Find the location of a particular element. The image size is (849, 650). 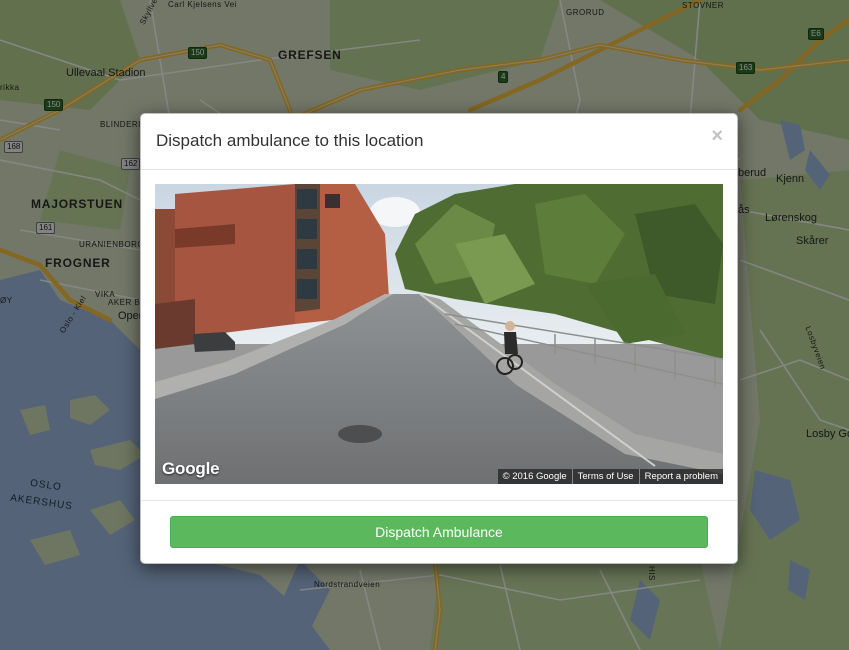

dispatch-ambulance-button: Dispatch Ambulance is located at coordinates (439, 532).